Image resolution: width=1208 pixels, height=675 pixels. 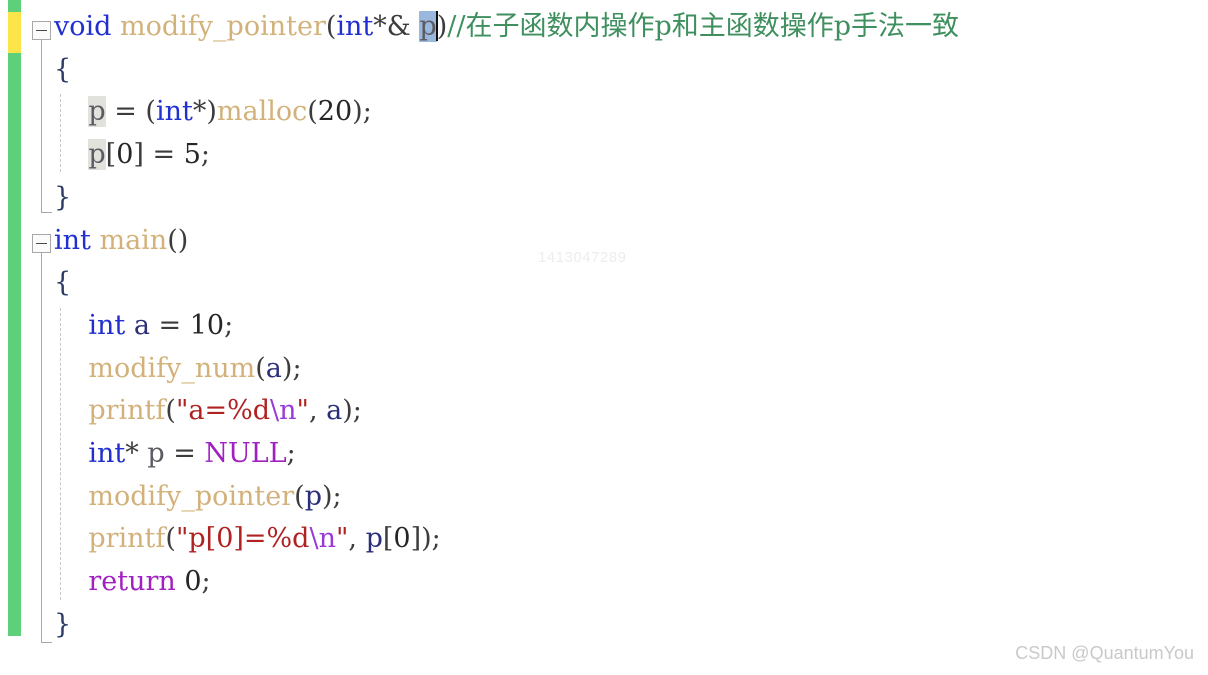 What do you see at coordinates (245, 453) in the screenshot?
I see `code-token: NULL` at bounding box center [245, 453].